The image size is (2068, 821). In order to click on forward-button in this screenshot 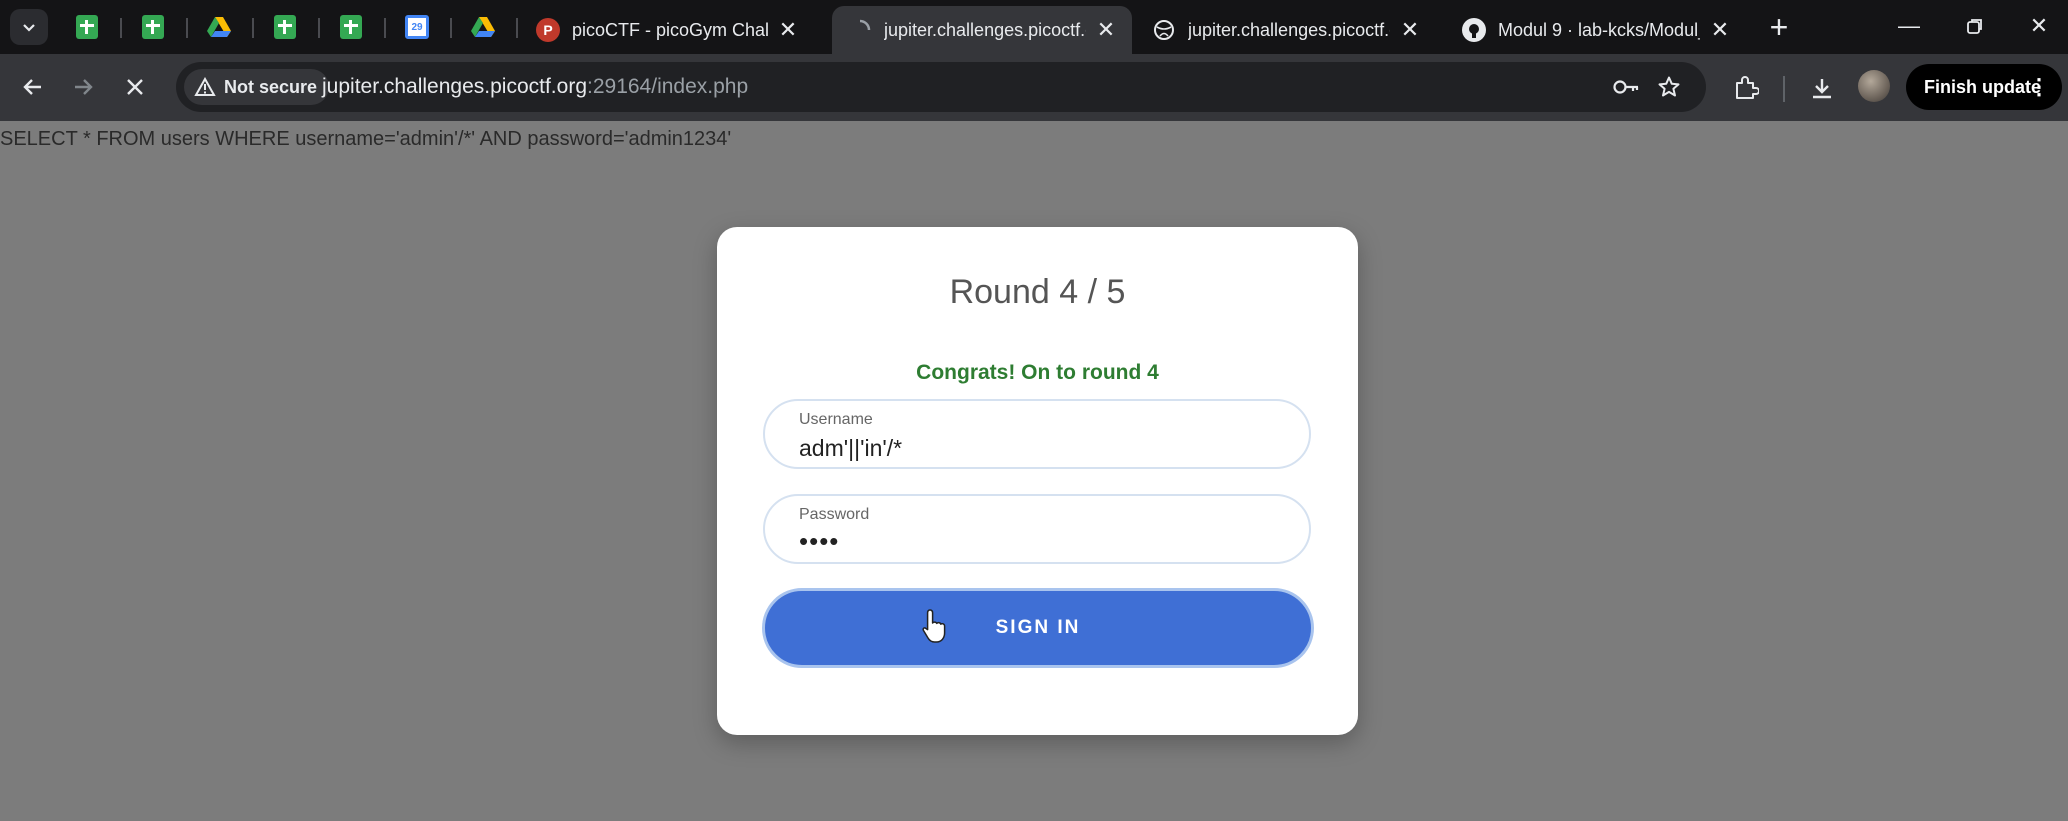, I will do `click(83, 87)`.